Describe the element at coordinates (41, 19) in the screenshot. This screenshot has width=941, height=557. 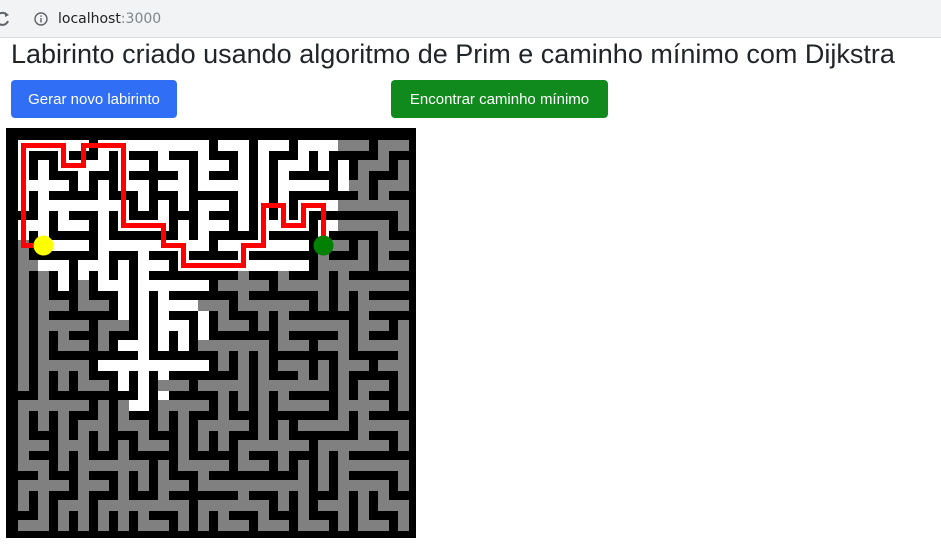
I see `info-icon` at that location.